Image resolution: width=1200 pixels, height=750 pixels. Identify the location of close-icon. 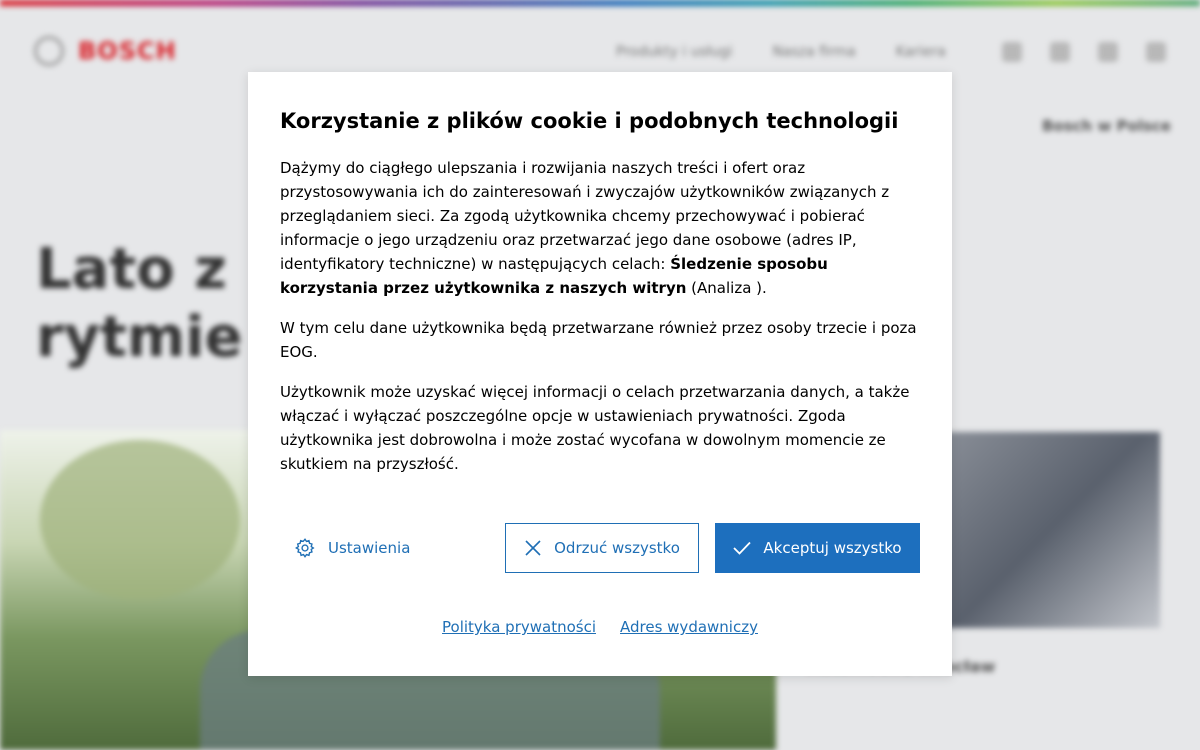
(533, 548).